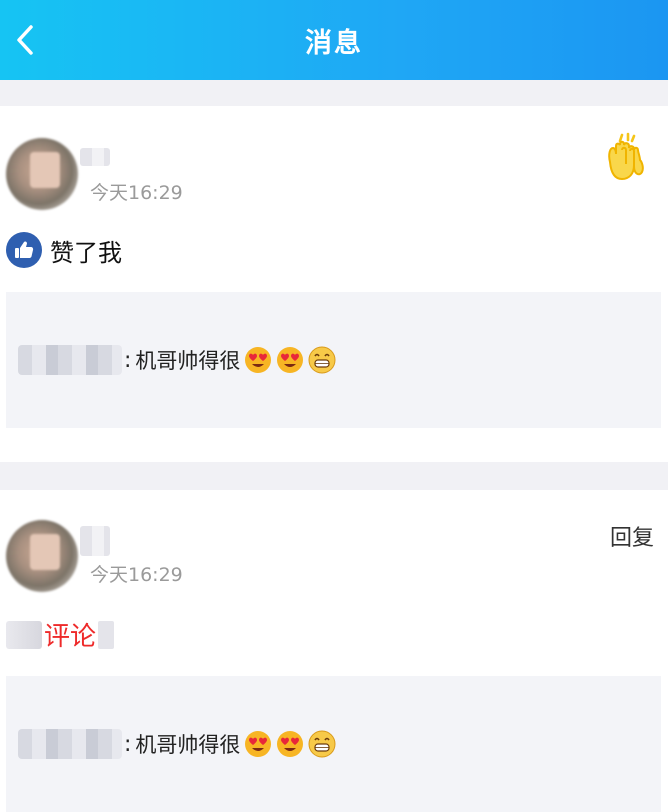  I want to click on comment-text: 评论, so click(70, 637).